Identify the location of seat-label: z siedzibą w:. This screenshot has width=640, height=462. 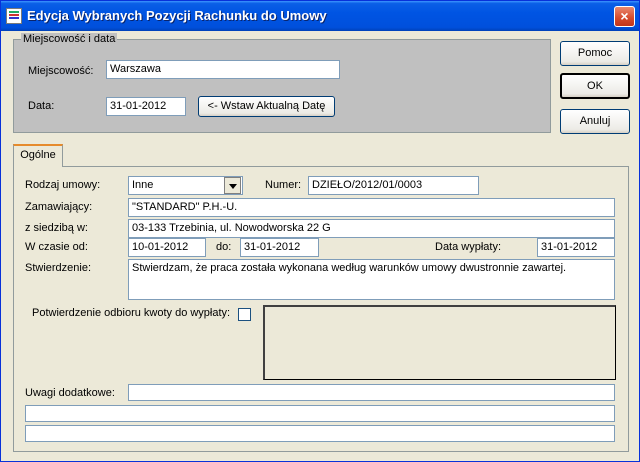
(56, 228).